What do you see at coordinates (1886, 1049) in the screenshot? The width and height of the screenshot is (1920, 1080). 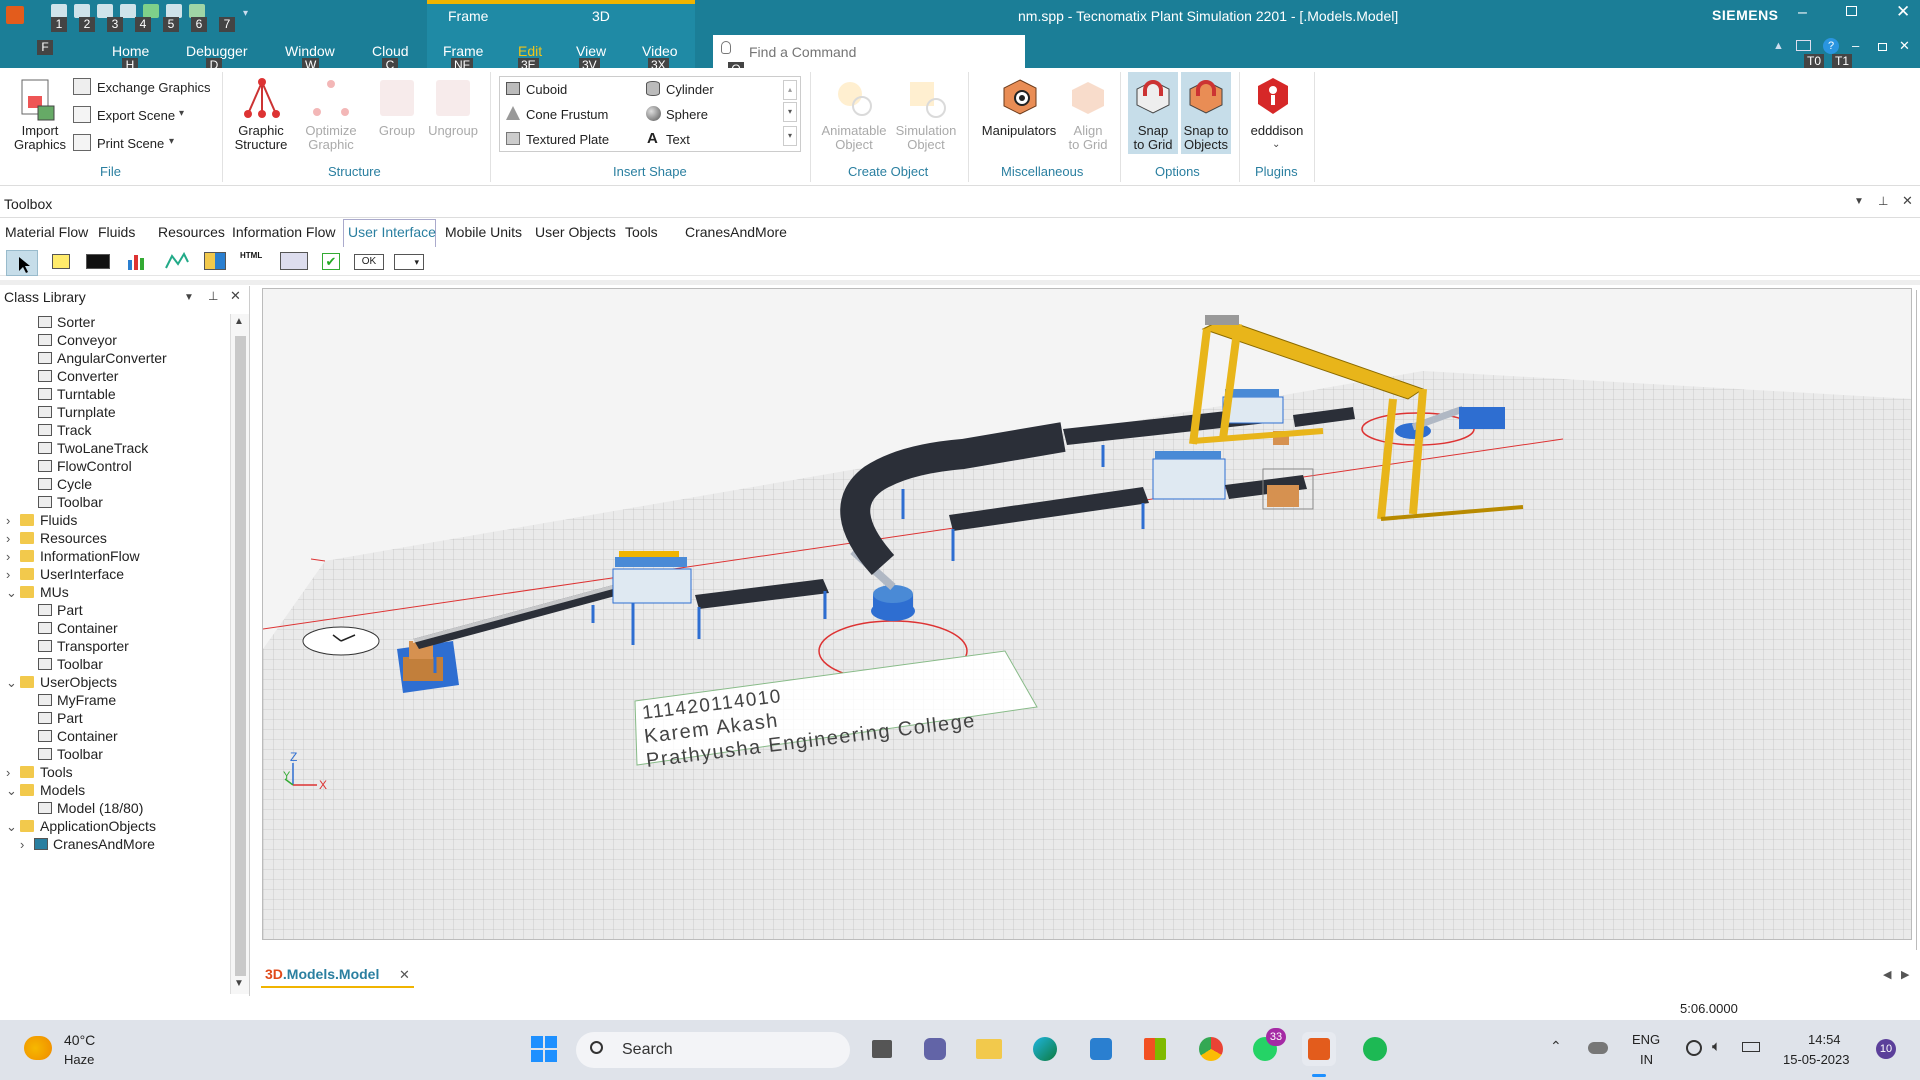 I see `notification-badge: 10` at bounding box center [1886, 1049].